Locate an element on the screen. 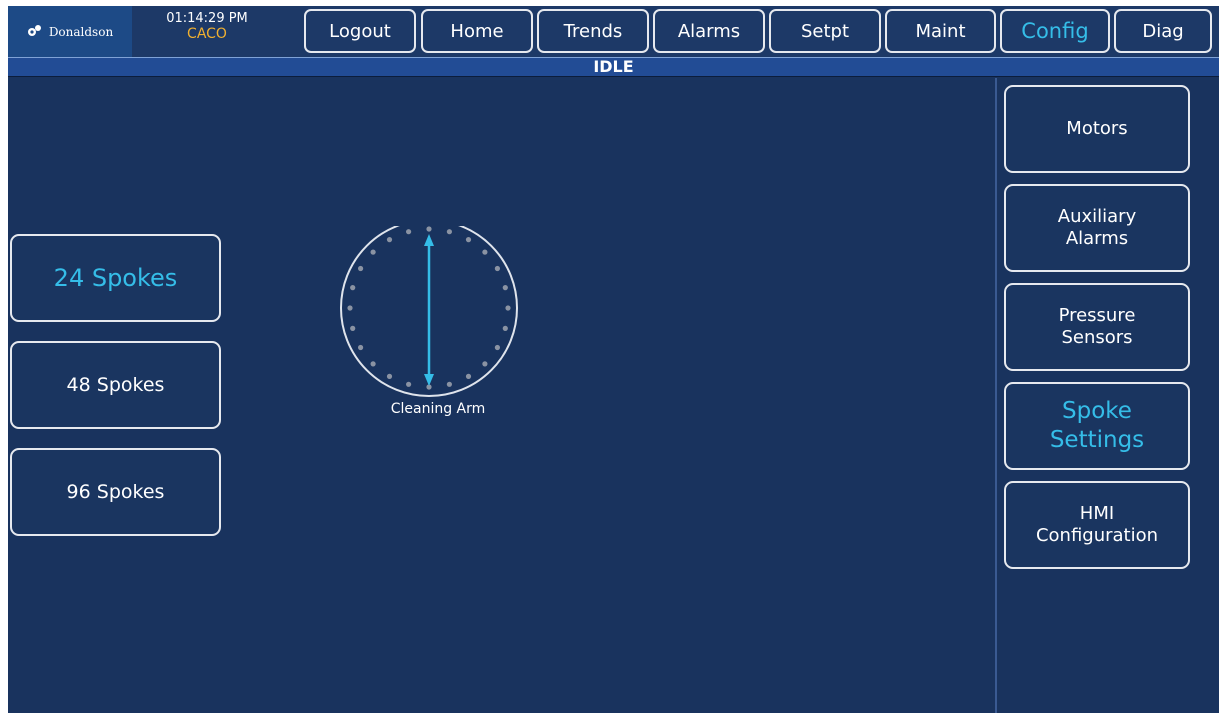  donaldson-logo: Donaldson is located at coordinates (70, 31).